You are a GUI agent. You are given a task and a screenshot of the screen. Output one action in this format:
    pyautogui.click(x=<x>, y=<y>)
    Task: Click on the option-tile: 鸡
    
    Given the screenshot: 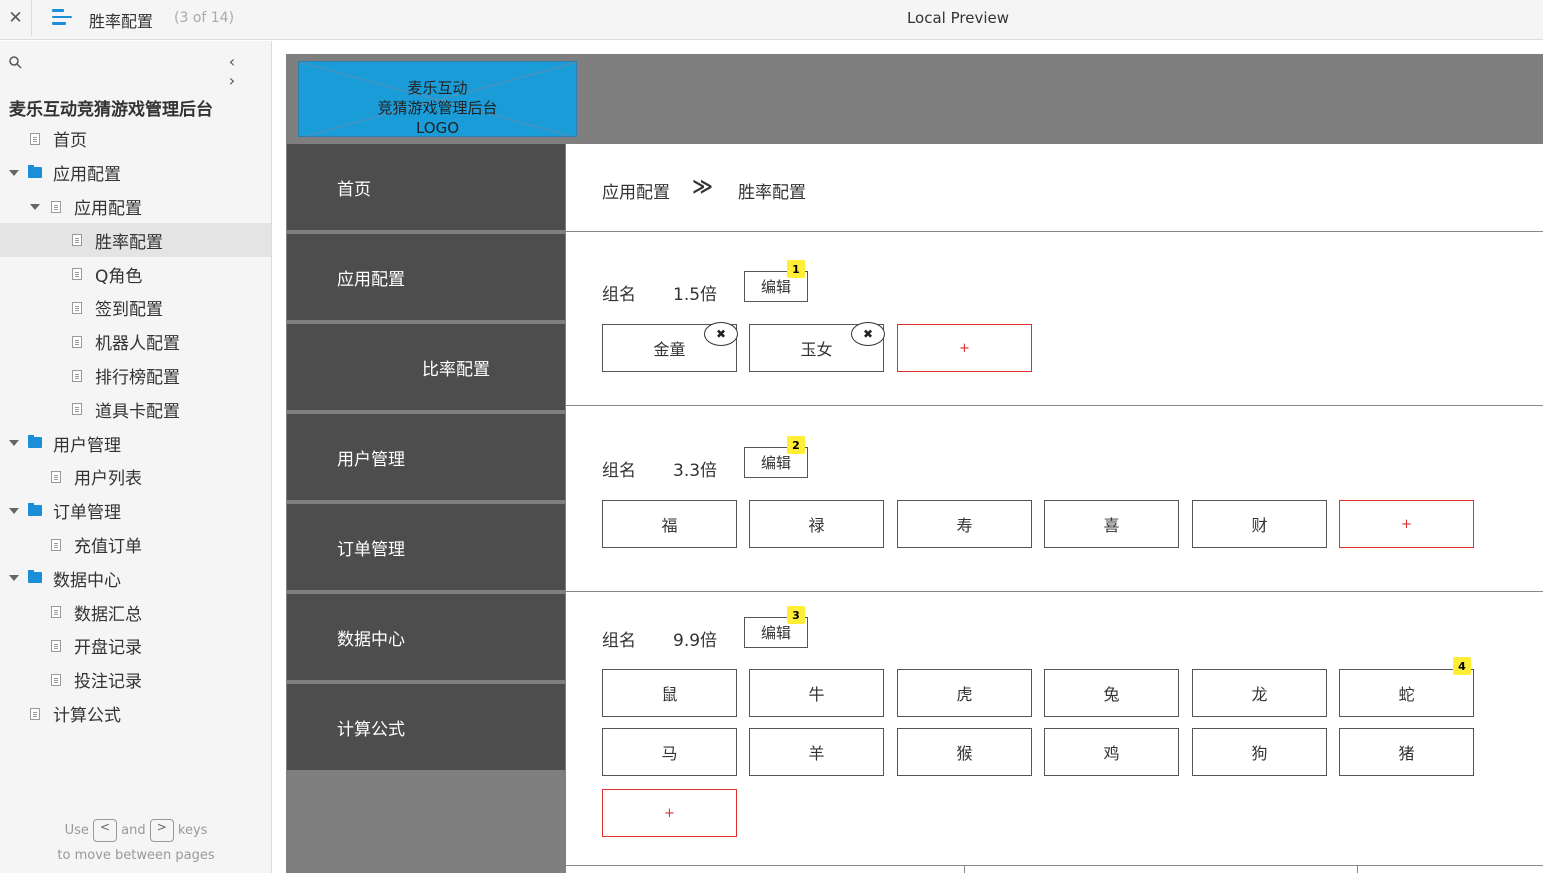 What is the action you would take?
    pyautogui.click(x=1111, y=752)
    